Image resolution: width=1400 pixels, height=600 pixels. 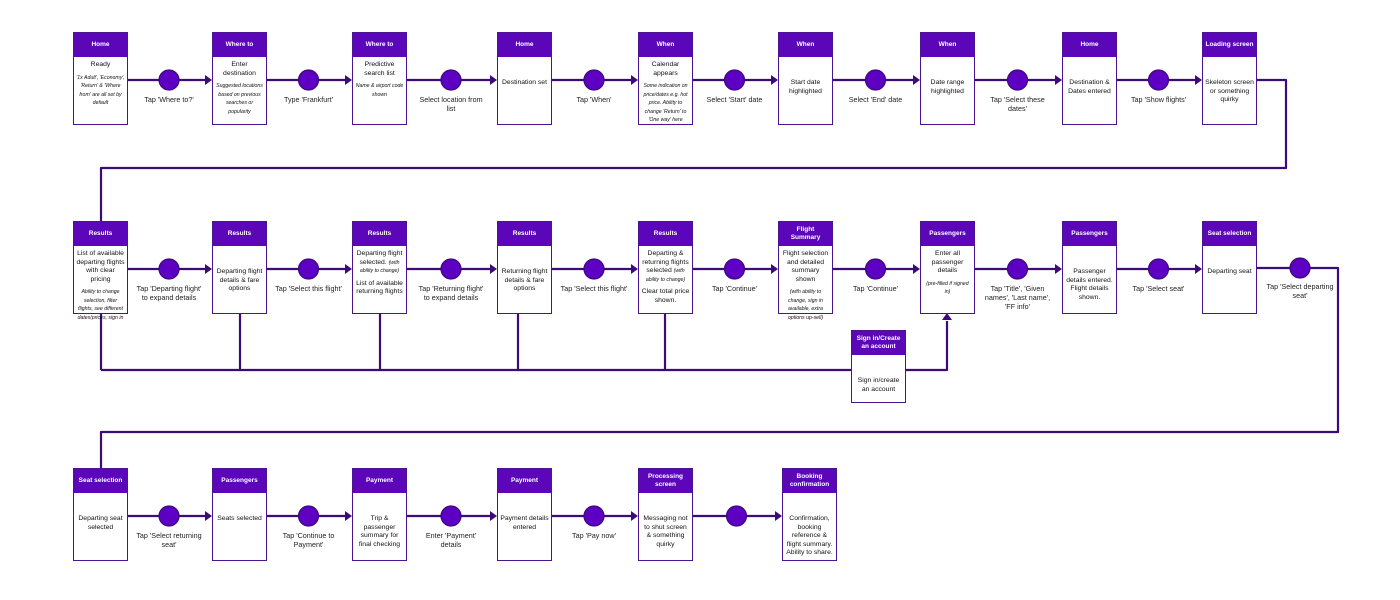 I want to click on screen-text: Departing flight details & fare options, so click(x=239, y=280).